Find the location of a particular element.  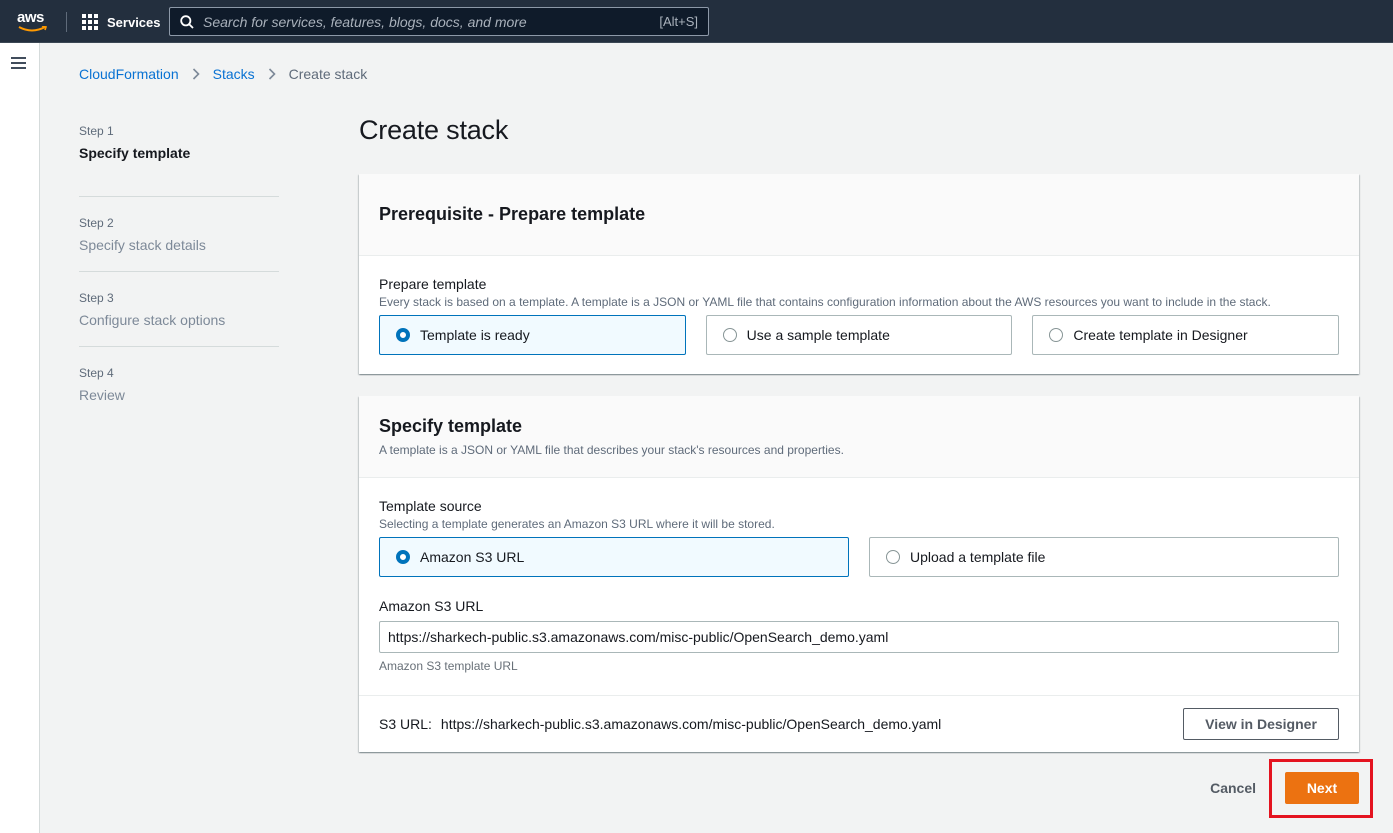

search-input is located at coordinates (431, 21).